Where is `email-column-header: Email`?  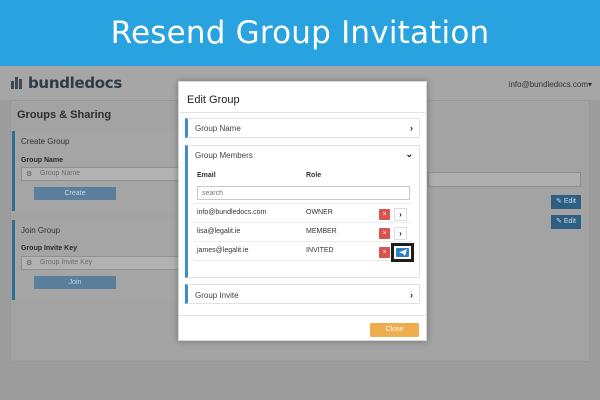 email-column-header: Email is located at coordinates (206, 175).